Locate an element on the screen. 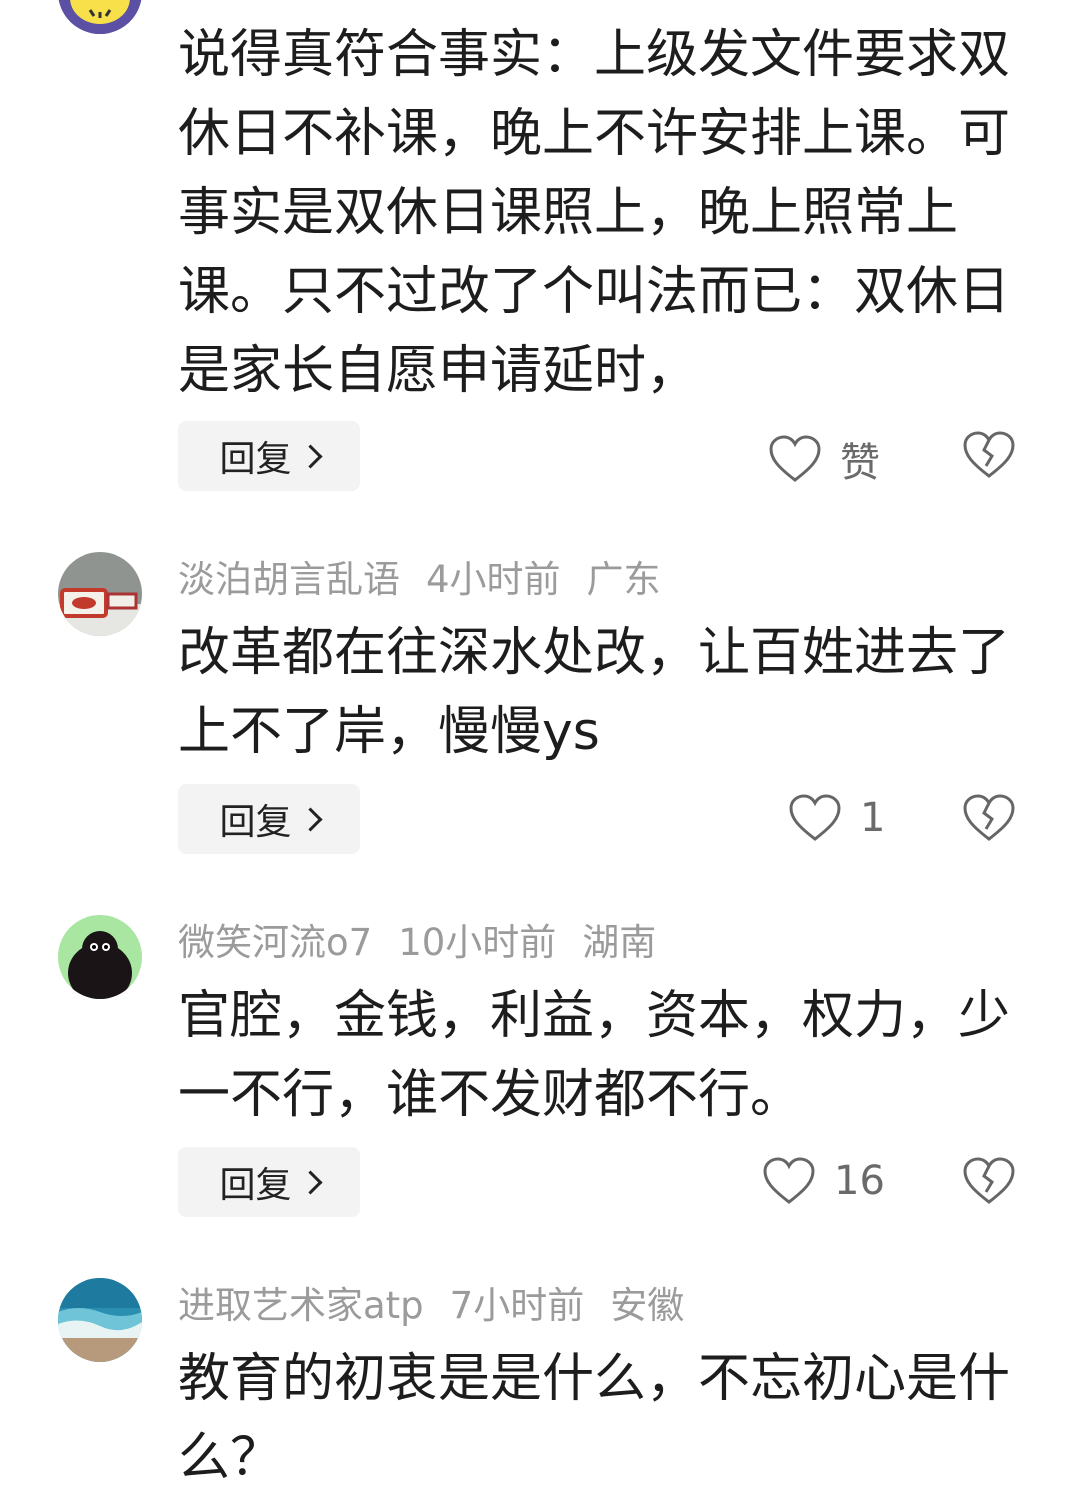 Image resolution: width=1080 pixels, height=1498 pixels. timestamp: 4小时前 is located at coordinates (493, 579).